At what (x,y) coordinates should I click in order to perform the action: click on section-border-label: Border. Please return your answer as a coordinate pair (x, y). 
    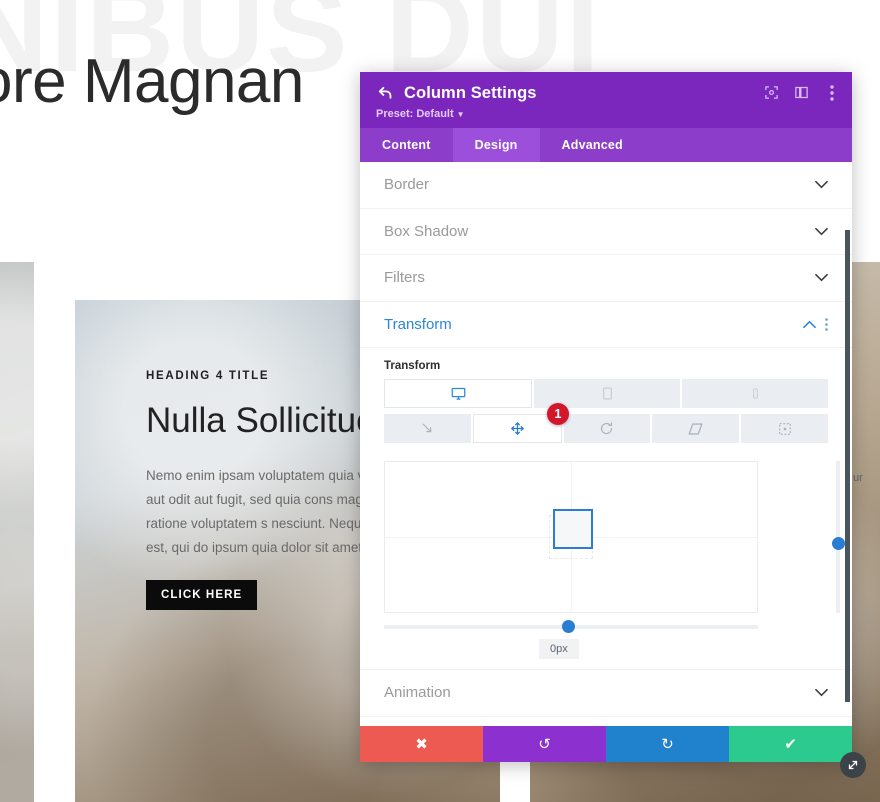
    Looking at the image, I should click on (407, 185).